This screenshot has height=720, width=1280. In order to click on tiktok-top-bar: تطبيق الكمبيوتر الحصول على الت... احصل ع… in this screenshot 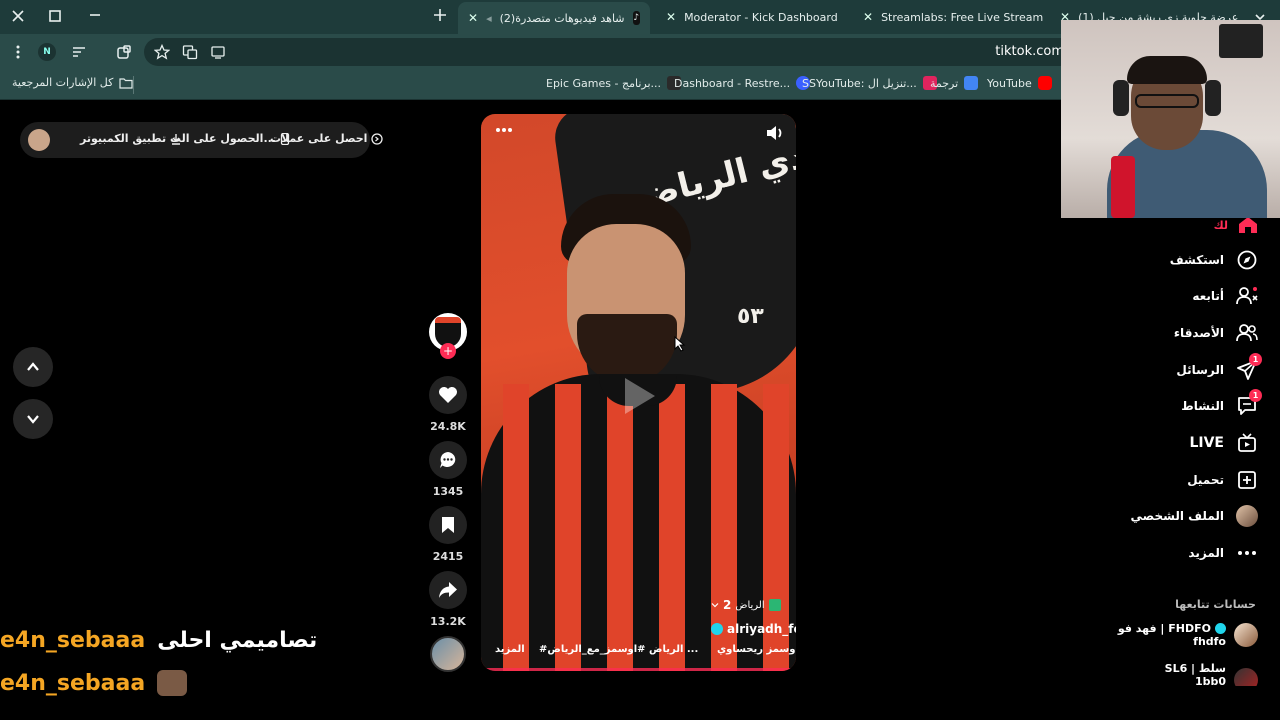, I will do `click(202, 140)`.